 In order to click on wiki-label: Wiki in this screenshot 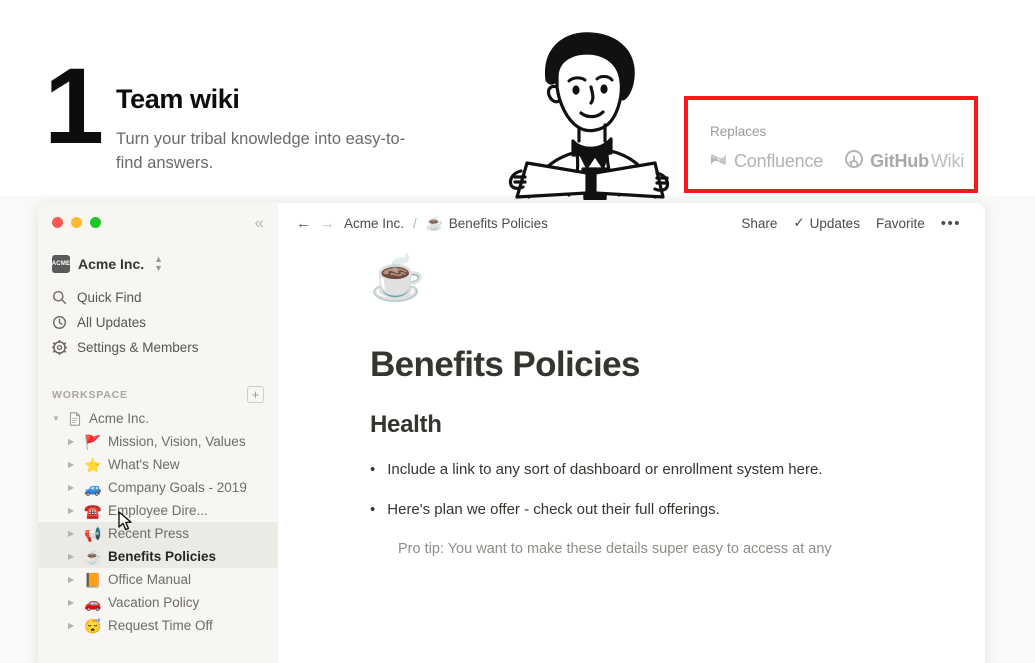, I will do `click(947, 161)`.